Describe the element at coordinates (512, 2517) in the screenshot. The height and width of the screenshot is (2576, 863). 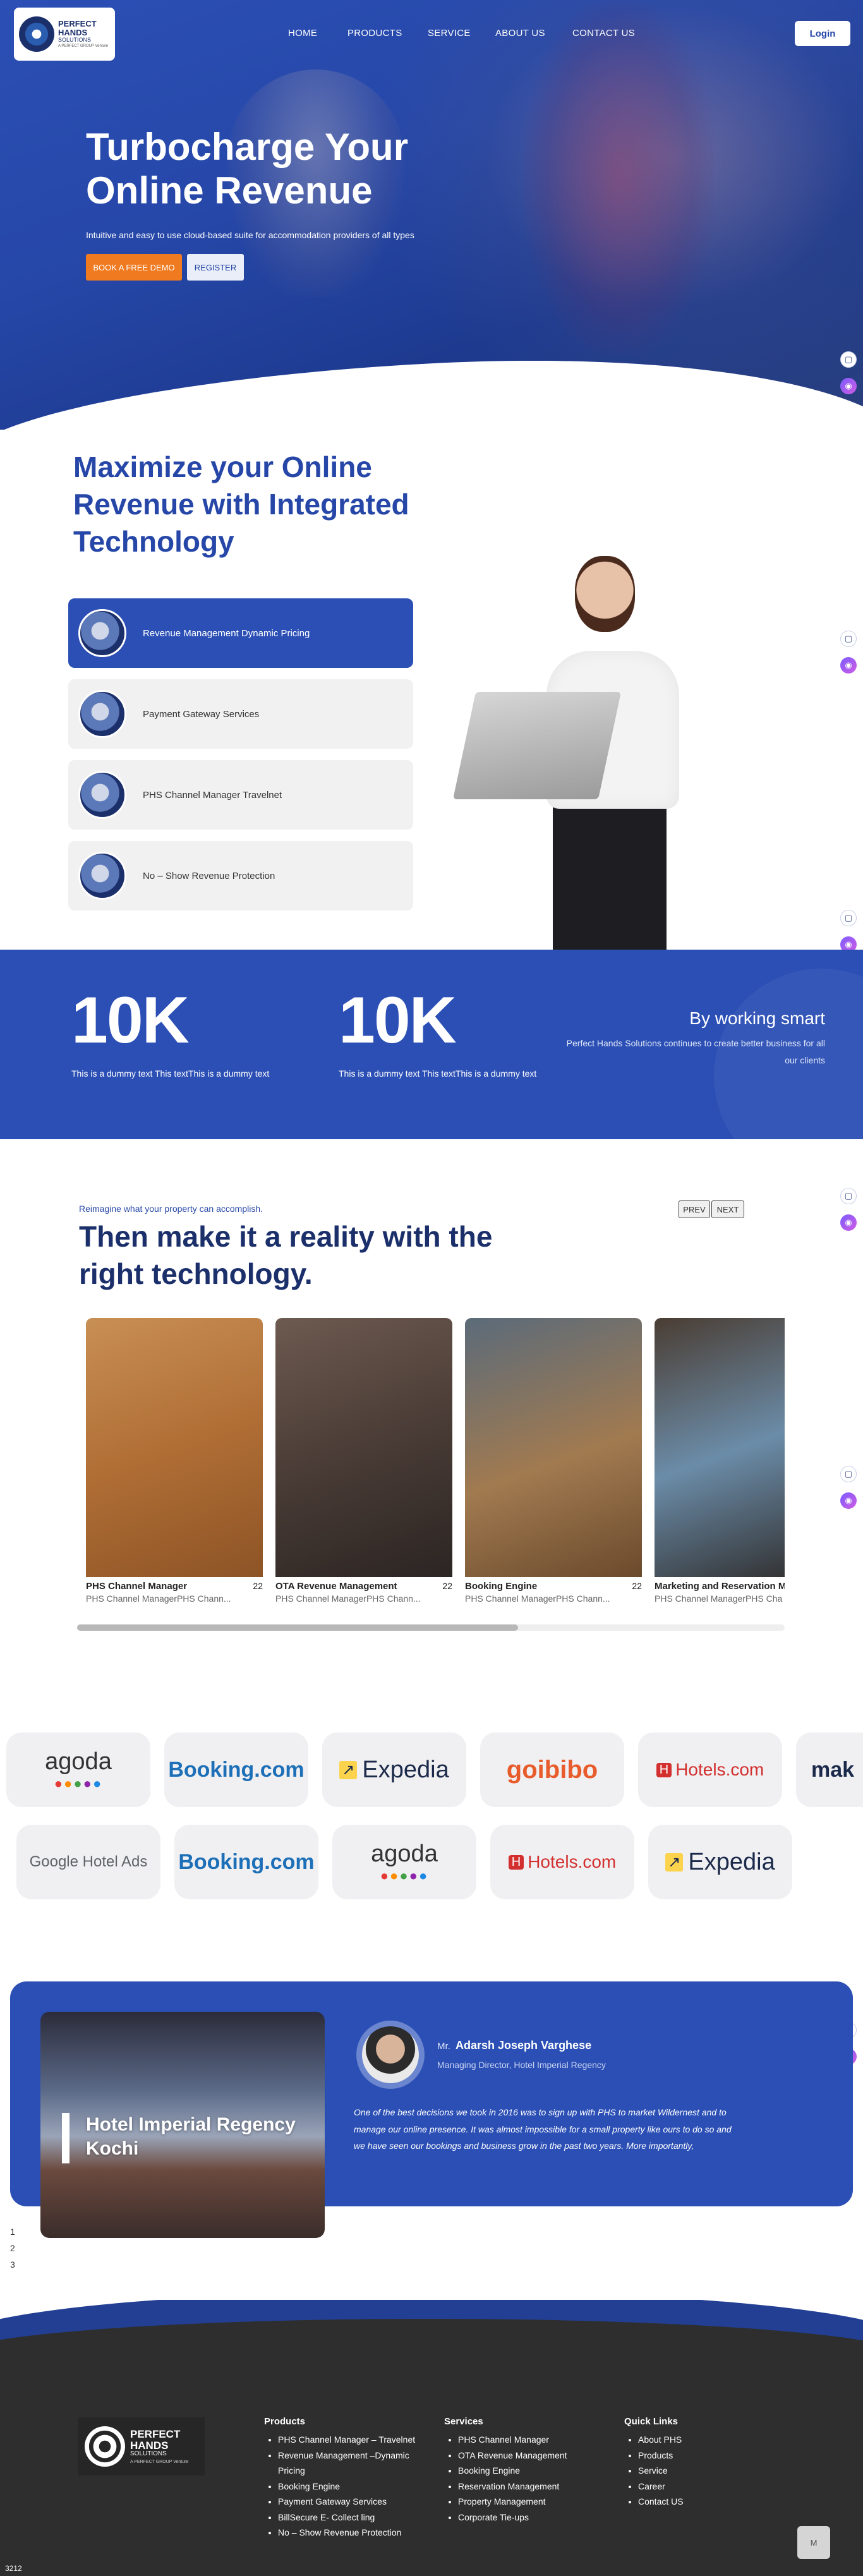
I see `footer-link: Corporate Tie-ups` at that location.